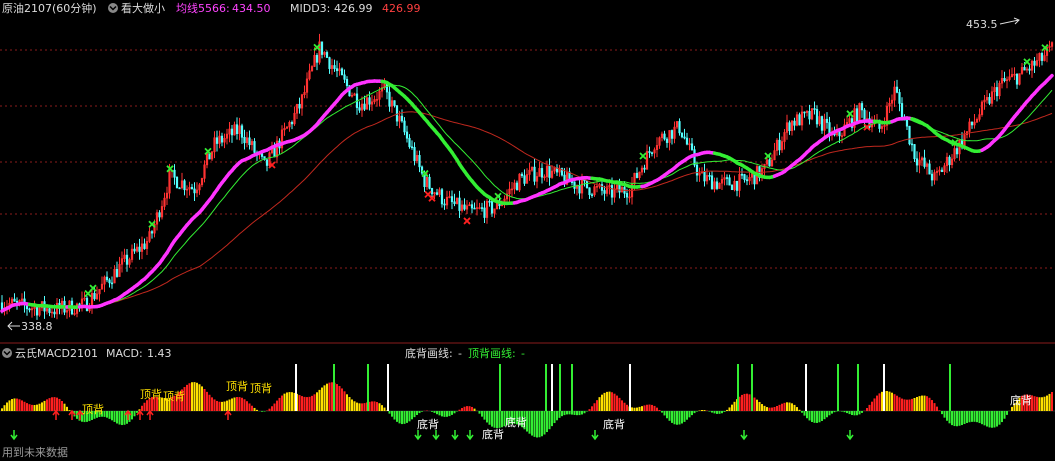 This screenshot has height=461, width=1055. What do you see at coordinates (143, 8) in the screenshot?
I see `indicator-name: 看大做小` at bounding box center [143, 8].